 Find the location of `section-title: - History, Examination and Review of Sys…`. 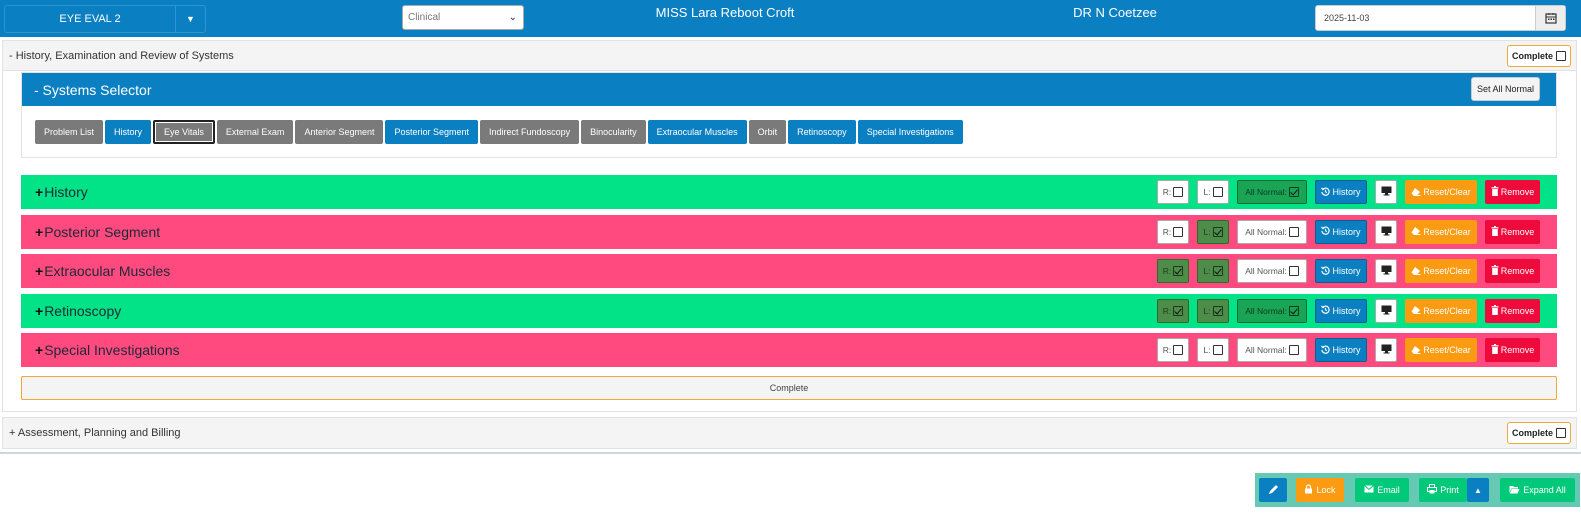

section-title: - History, Examination and Review of Sys… is located at coordinates (121, 56).